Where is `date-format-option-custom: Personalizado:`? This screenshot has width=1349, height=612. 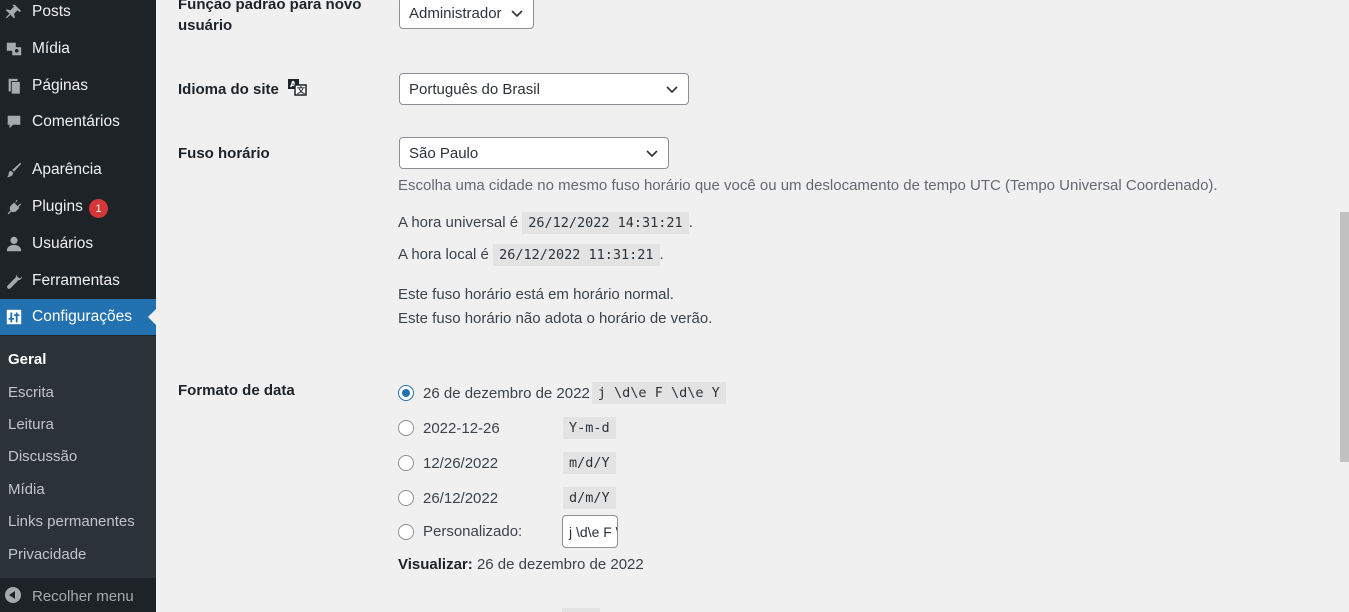 date-format-option-custom: Personalizado: is located at coordinates (460, 531).